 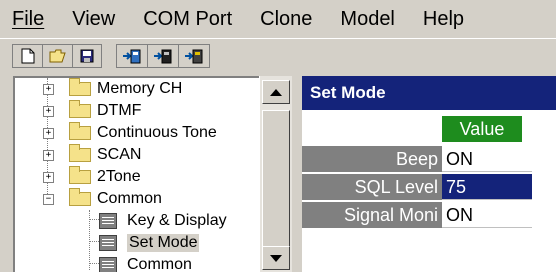 I want to click on tree-scrollbar, so click(x=275, y=174).